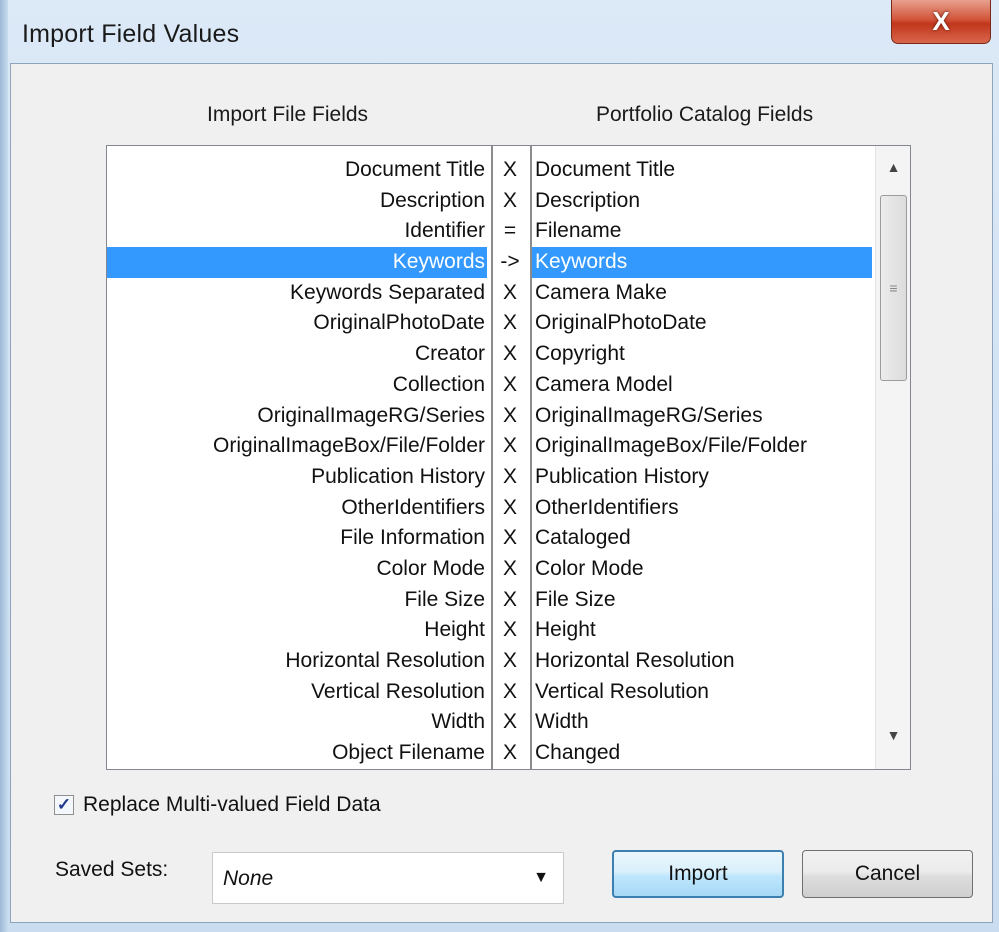 The image size is (999, 932). What do you see at coordinates (621, 323) in the screenshot?
I see `catalog-field-cell: OriginalPhotoDate` at bounding box center [621, 323].